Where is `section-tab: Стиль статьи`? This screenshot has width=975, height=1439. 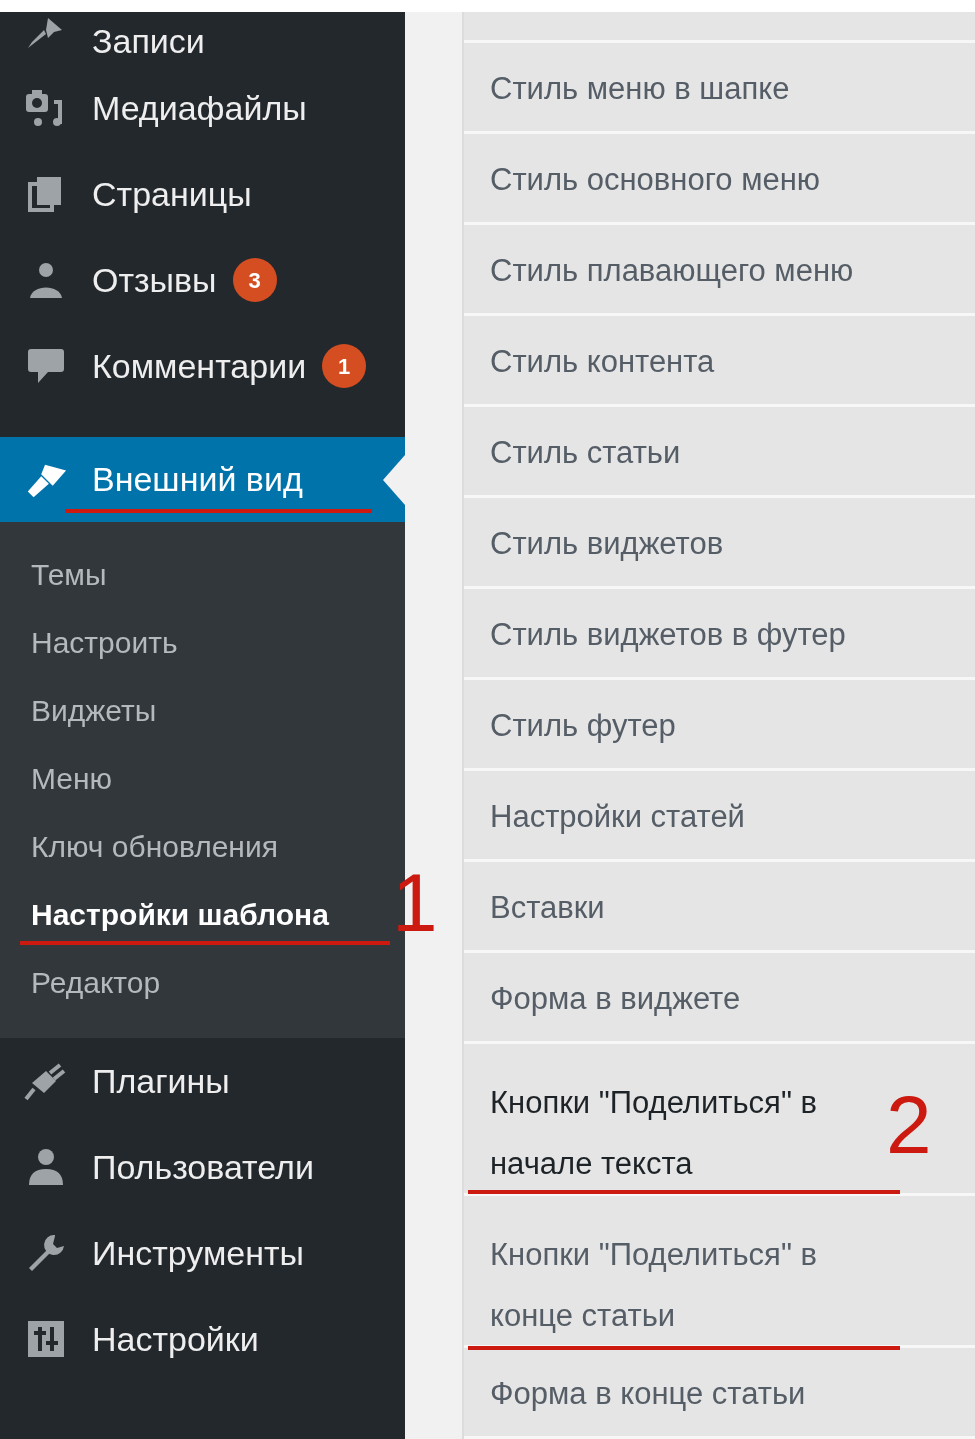
section-tab: Стиль статьи is located at coordinates (719, 453).